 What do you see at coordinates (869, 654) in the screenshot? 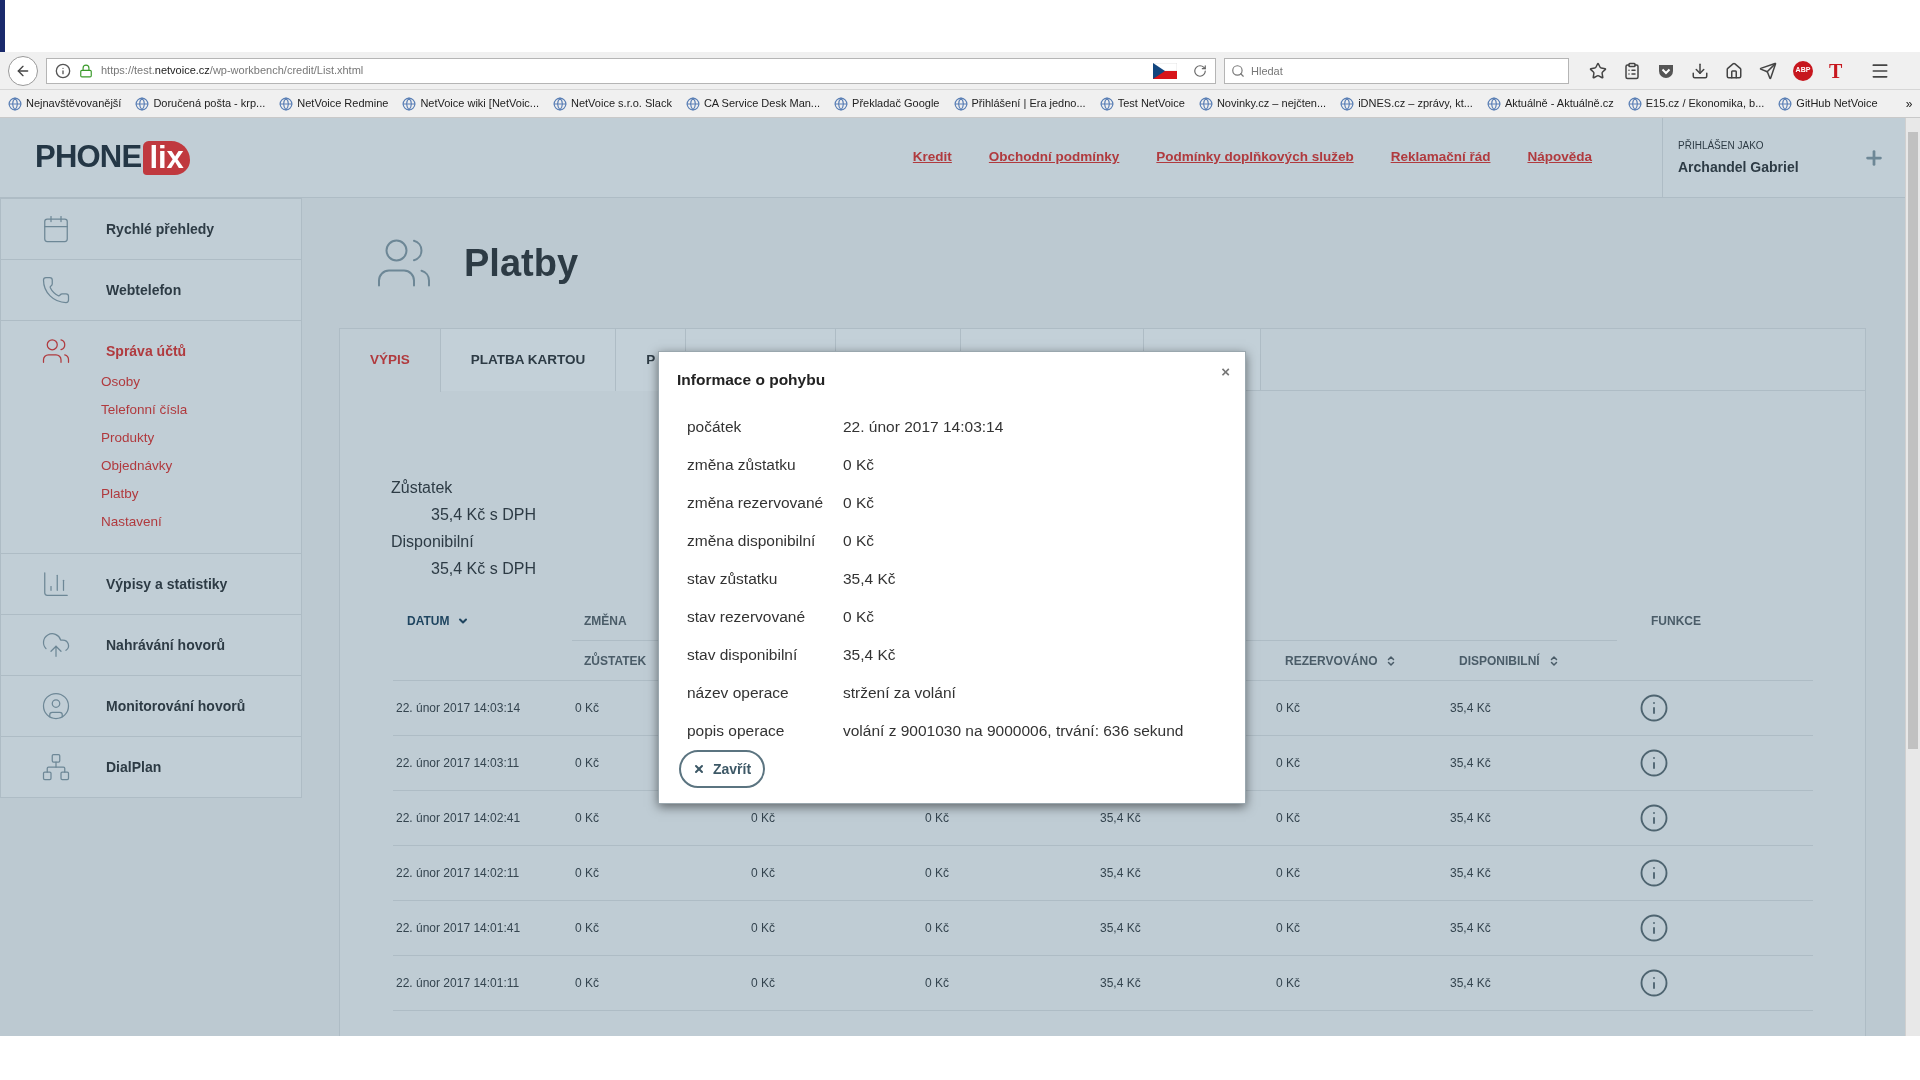
I see `field-value: 35,4 Kč` at bounding box center [869, 654].